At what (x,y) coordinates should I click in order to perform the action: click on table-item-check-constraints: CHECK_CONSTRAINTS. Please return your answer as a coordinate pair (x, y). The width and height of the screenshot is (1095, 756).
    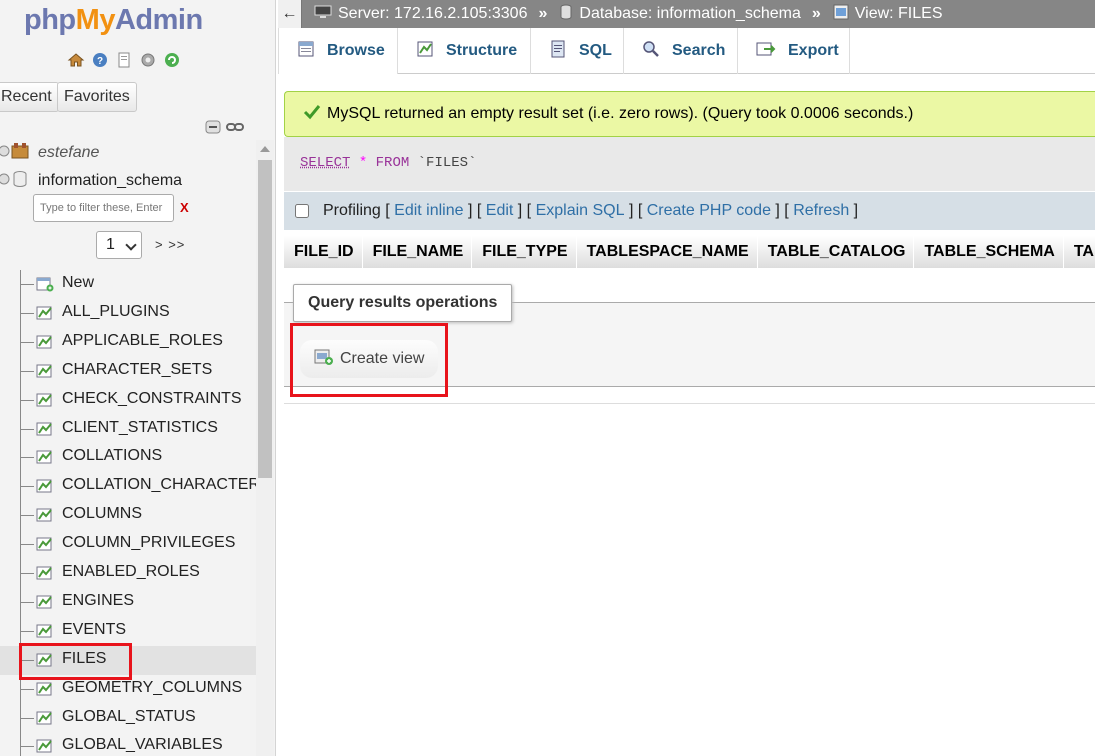
    Looking at the image, I should click on (128, 400).